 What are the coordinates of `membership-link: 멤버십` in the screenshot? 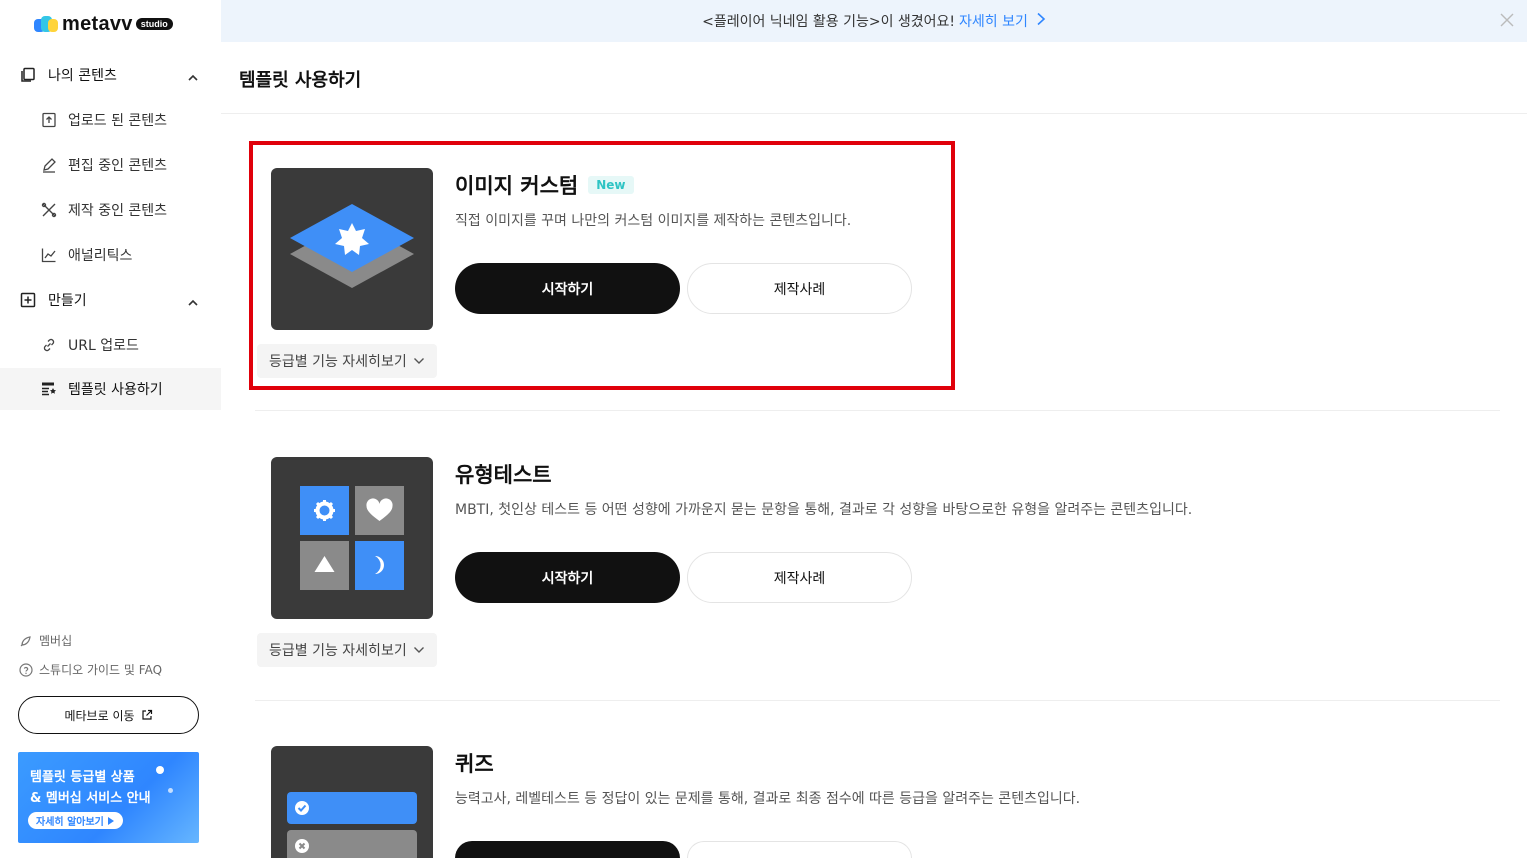 It's located at (45, 640).